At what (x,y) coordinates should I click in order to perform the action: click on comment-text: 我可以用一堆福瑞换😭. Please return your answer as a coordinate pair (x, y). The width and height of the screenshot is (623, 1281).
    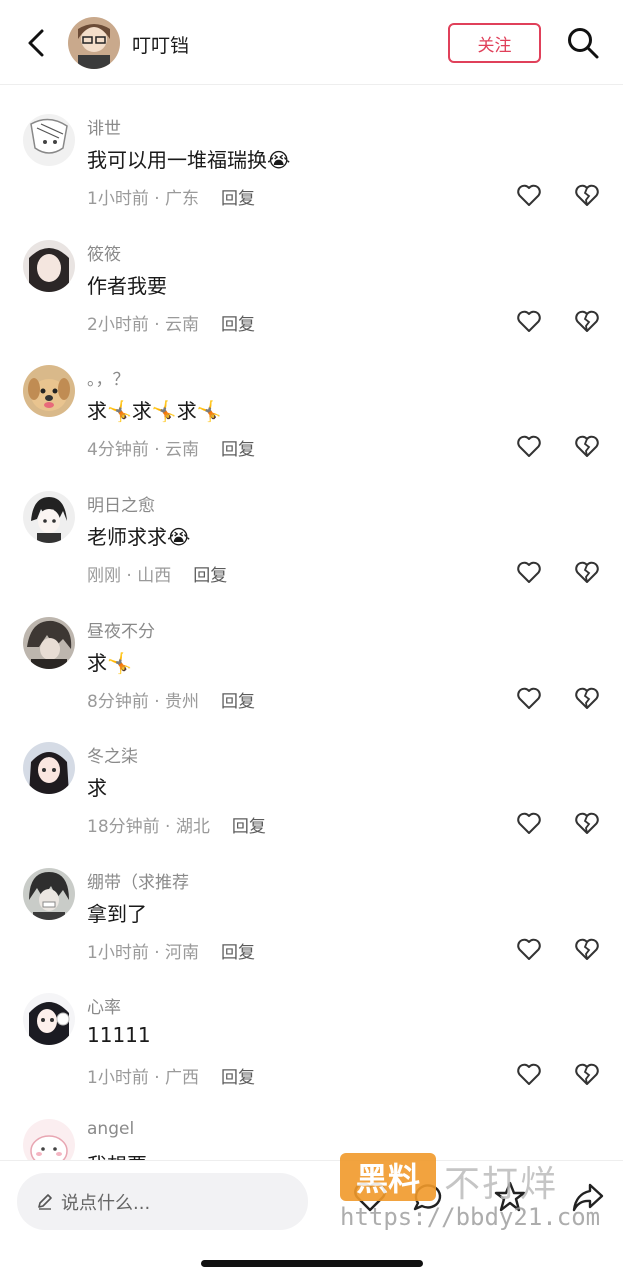
    Looking at the image, I should click on (189, 160).